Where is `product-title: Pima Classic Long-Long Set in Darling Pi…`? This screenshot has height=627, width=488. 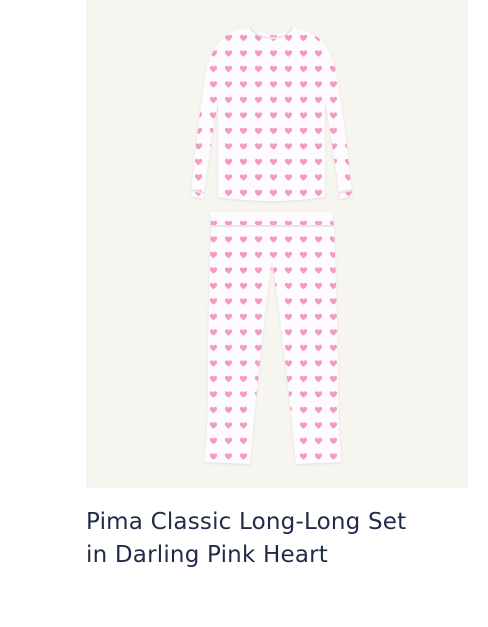
product-title: Pima Classic Long-Long Set in Darling Pi… is located at coordinates (276, 539).